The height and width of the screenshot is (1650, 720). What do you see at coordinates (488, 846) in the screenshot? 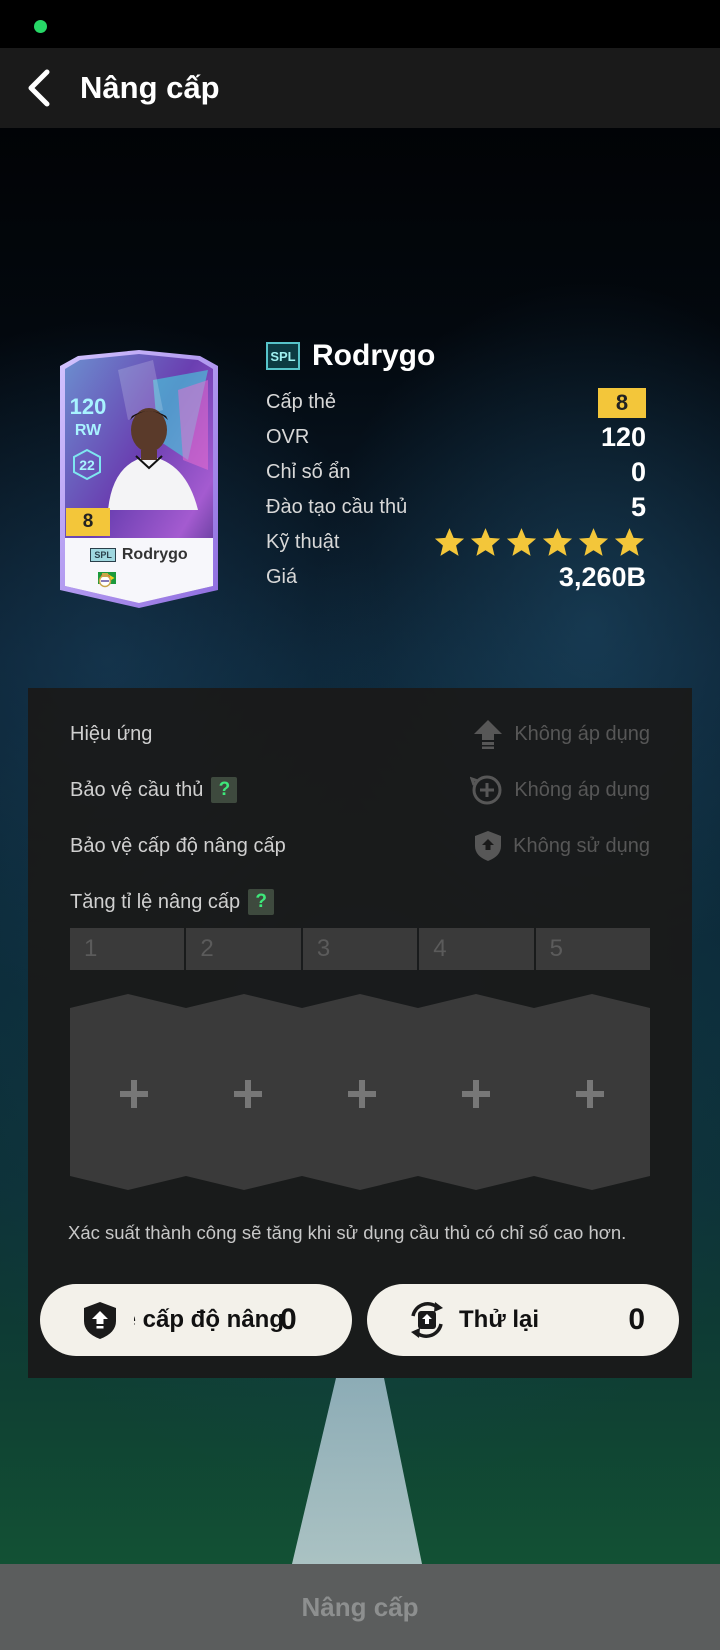
I see `shield-icon` at bounding box center [488, 846].